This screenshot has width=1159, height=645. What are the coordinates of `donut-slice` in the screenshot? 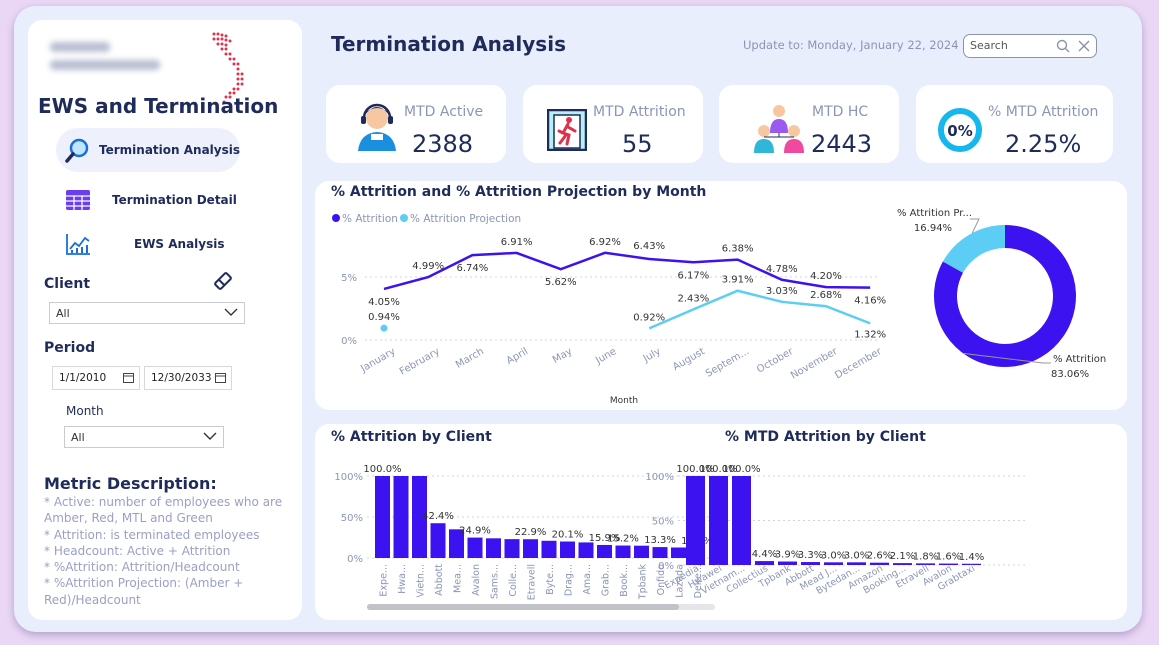 It's located at (973, 249).